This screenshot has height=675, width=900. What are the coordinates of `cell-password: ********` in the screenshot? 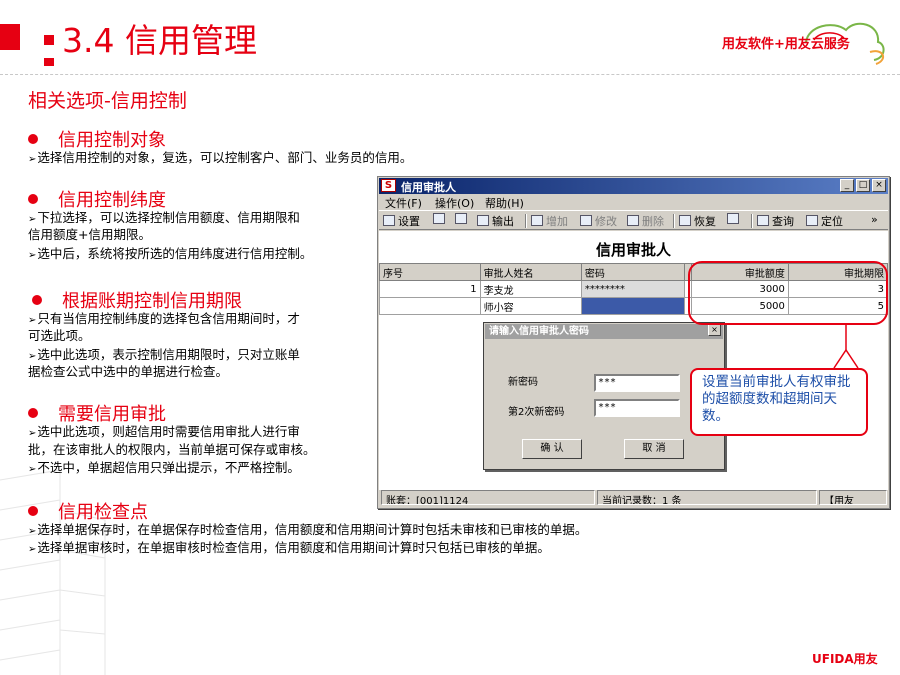 It's located at (632, 289).